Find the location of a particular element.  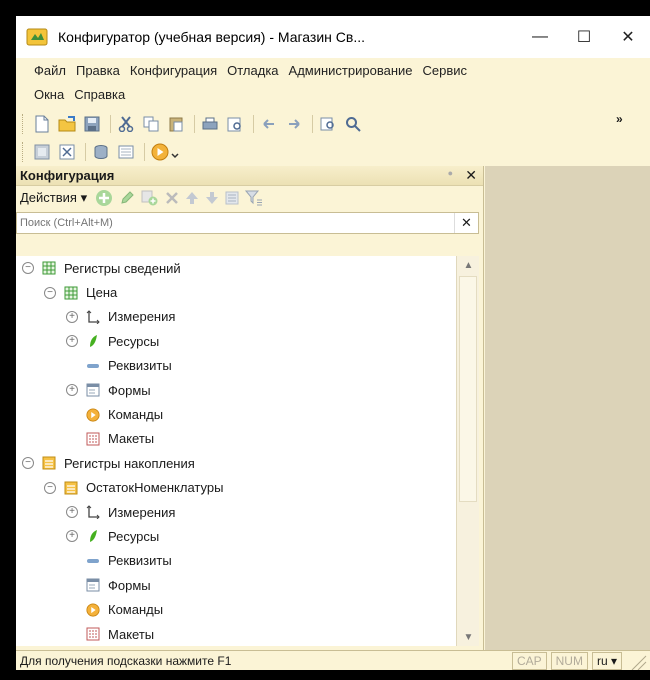

form-icon is located at coordinates (93, 390).